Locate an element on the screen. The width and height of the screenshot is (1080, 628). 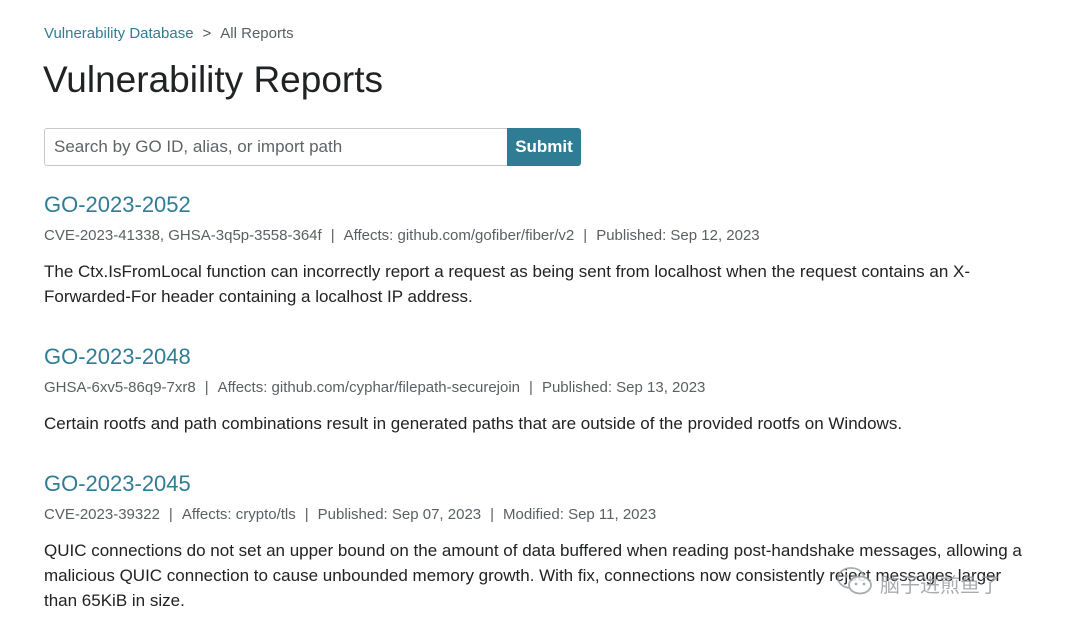
breadcrumb-current: All Reports is located at coordinates (257, 33).